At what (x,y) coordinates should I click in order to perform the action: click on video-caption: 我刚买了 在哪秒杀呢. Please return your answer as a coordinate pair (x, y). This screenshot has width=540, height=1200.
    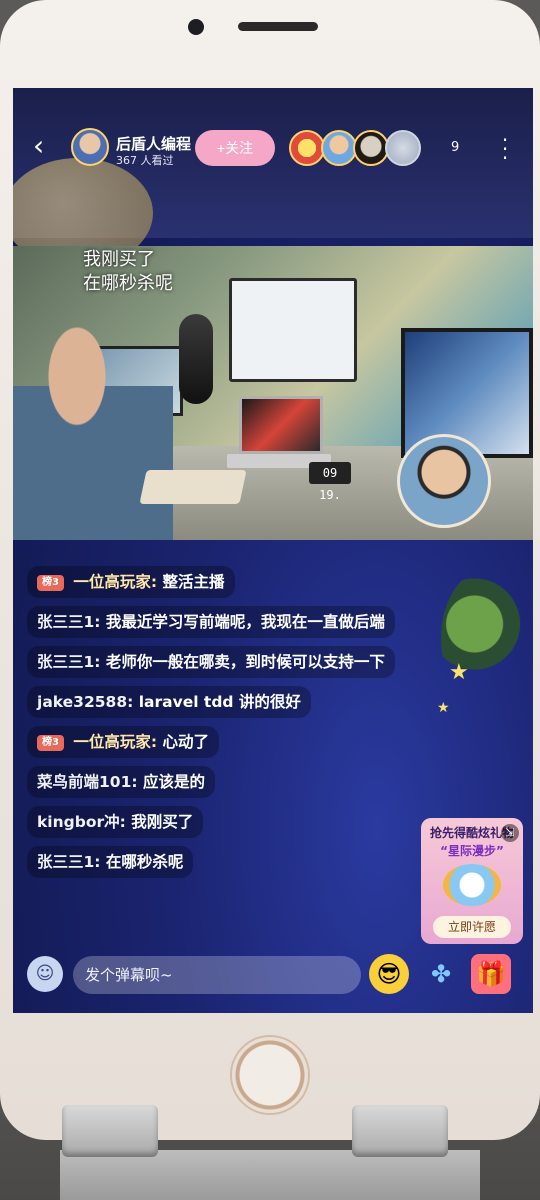
    Looking at the image, I should click on (128, 272).